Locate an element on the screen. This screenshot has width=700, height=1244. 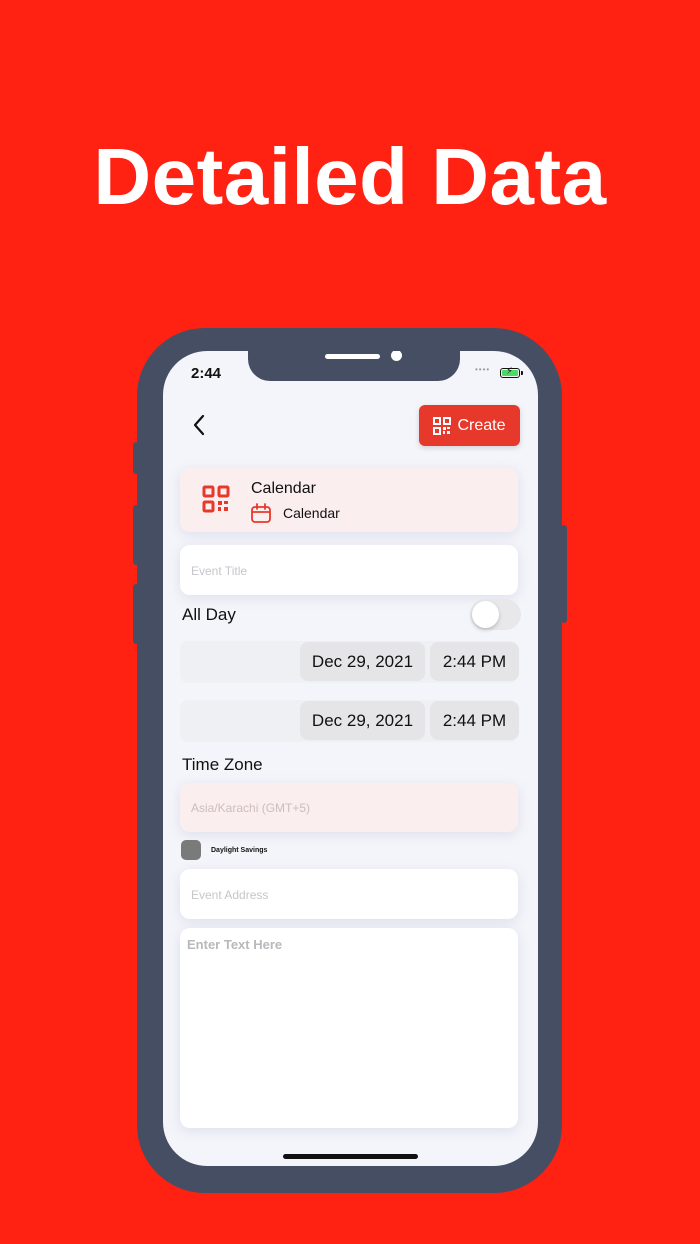
notch is located at coordinates (354, 366).